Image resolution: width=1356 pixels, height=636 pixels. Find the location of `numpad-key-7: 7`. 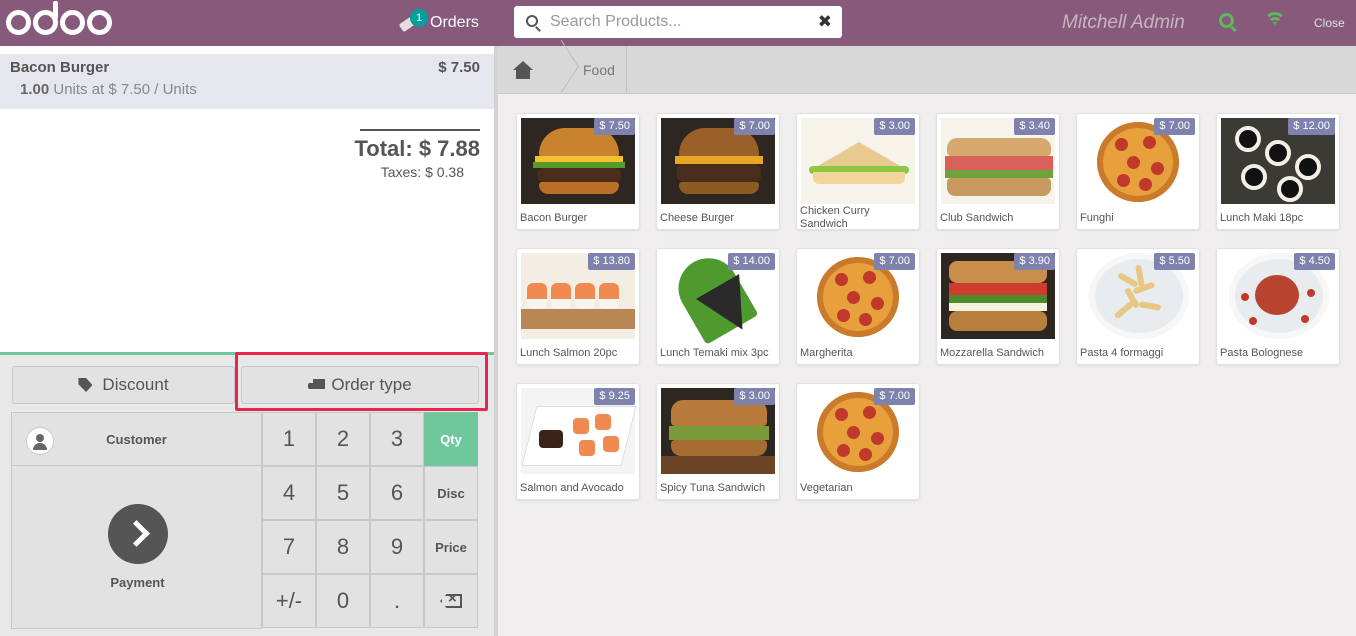

numpad-key-7: 7 is located at coordinates (289, 547).